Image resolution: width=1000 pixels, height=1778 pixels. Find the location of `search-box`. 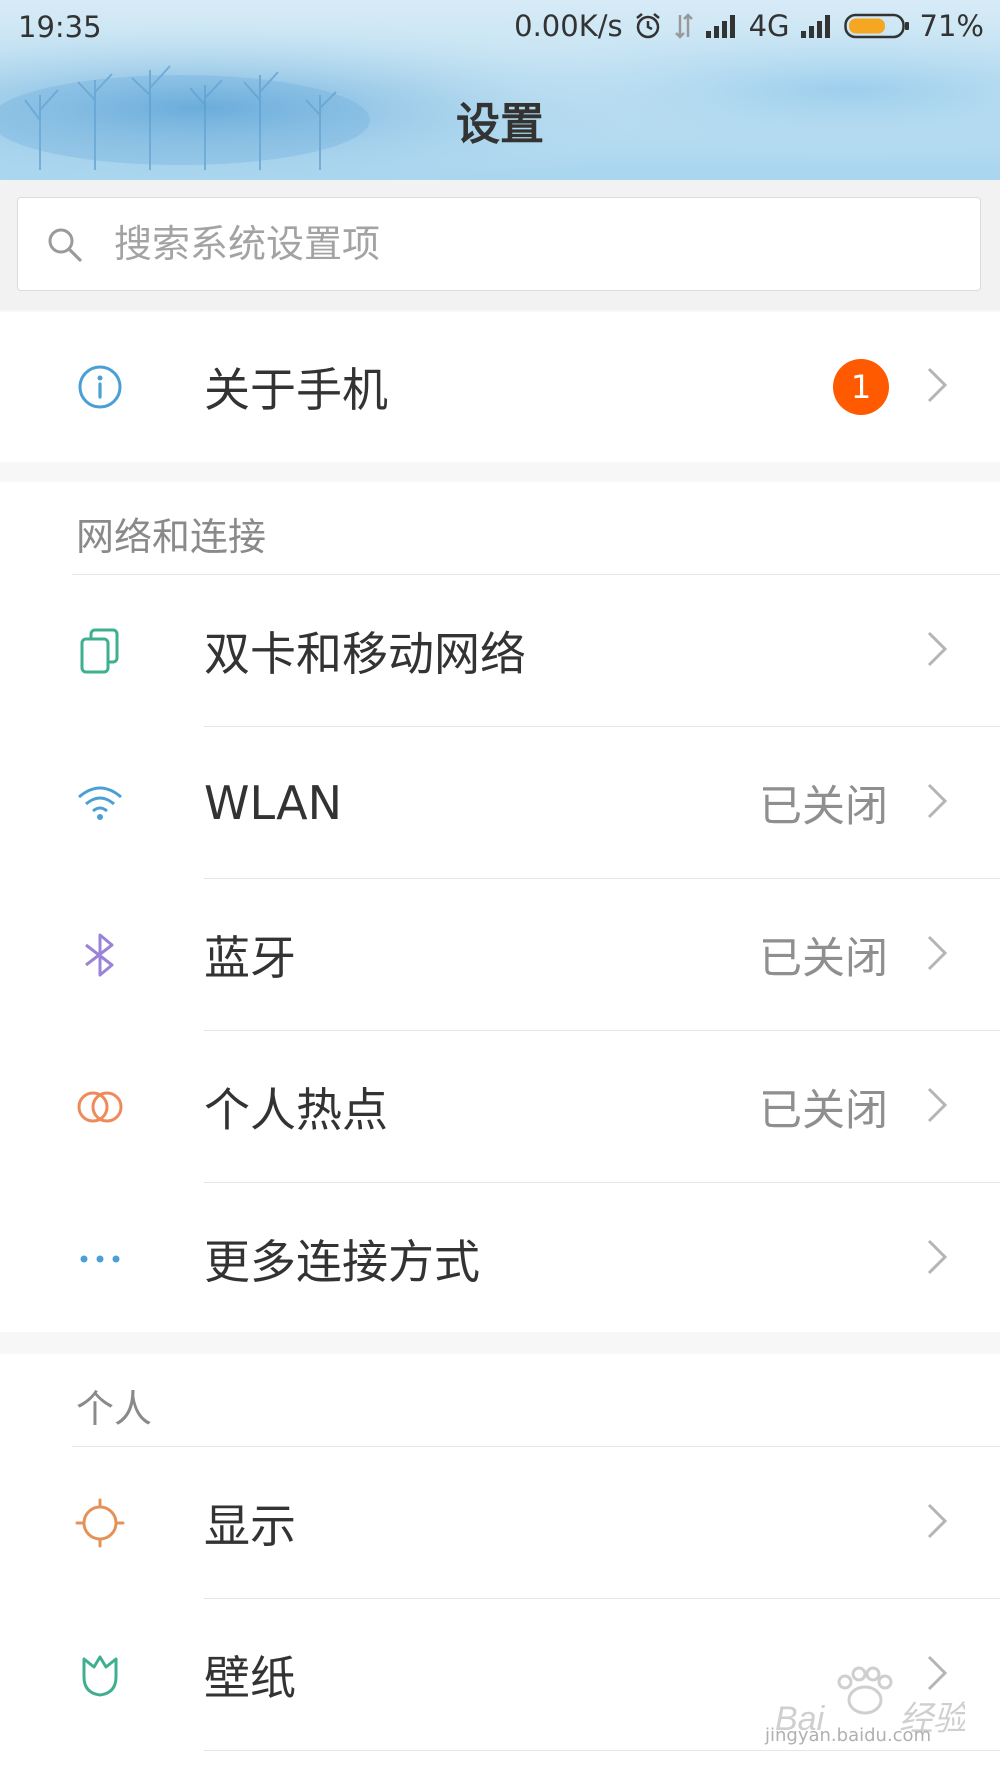

search-box is located at coordinates (499, 244).